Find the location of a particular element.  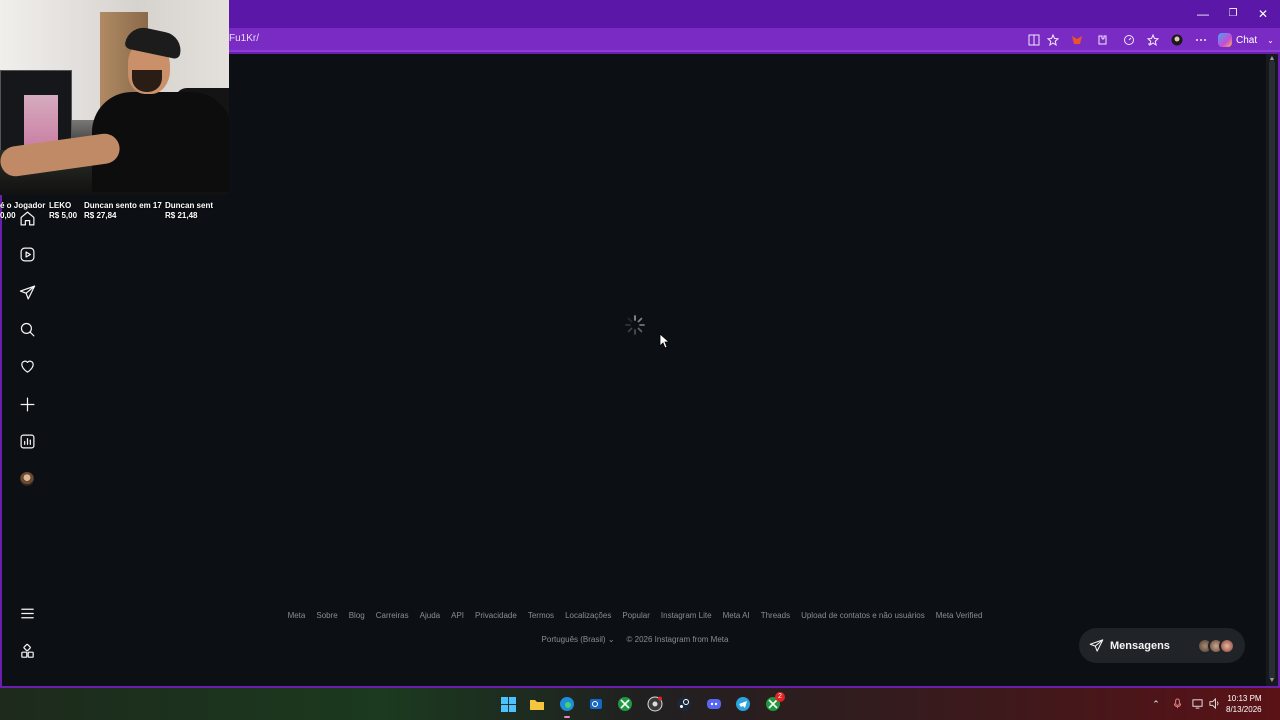

sidebar-item-profile is located at coordinates (27, 479).